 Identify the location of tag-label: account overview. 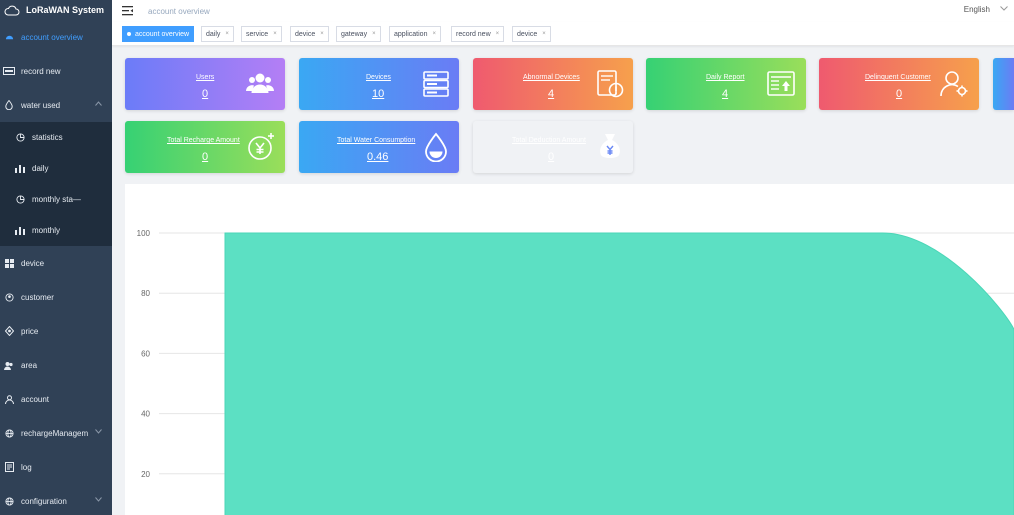
(162, 34).